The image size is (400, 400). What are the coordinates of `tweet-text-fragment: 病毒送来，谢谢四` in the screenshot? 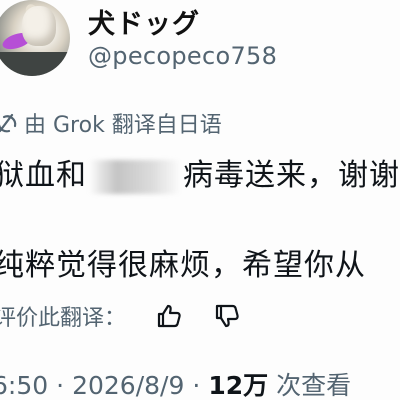 It's located at (291, 175).